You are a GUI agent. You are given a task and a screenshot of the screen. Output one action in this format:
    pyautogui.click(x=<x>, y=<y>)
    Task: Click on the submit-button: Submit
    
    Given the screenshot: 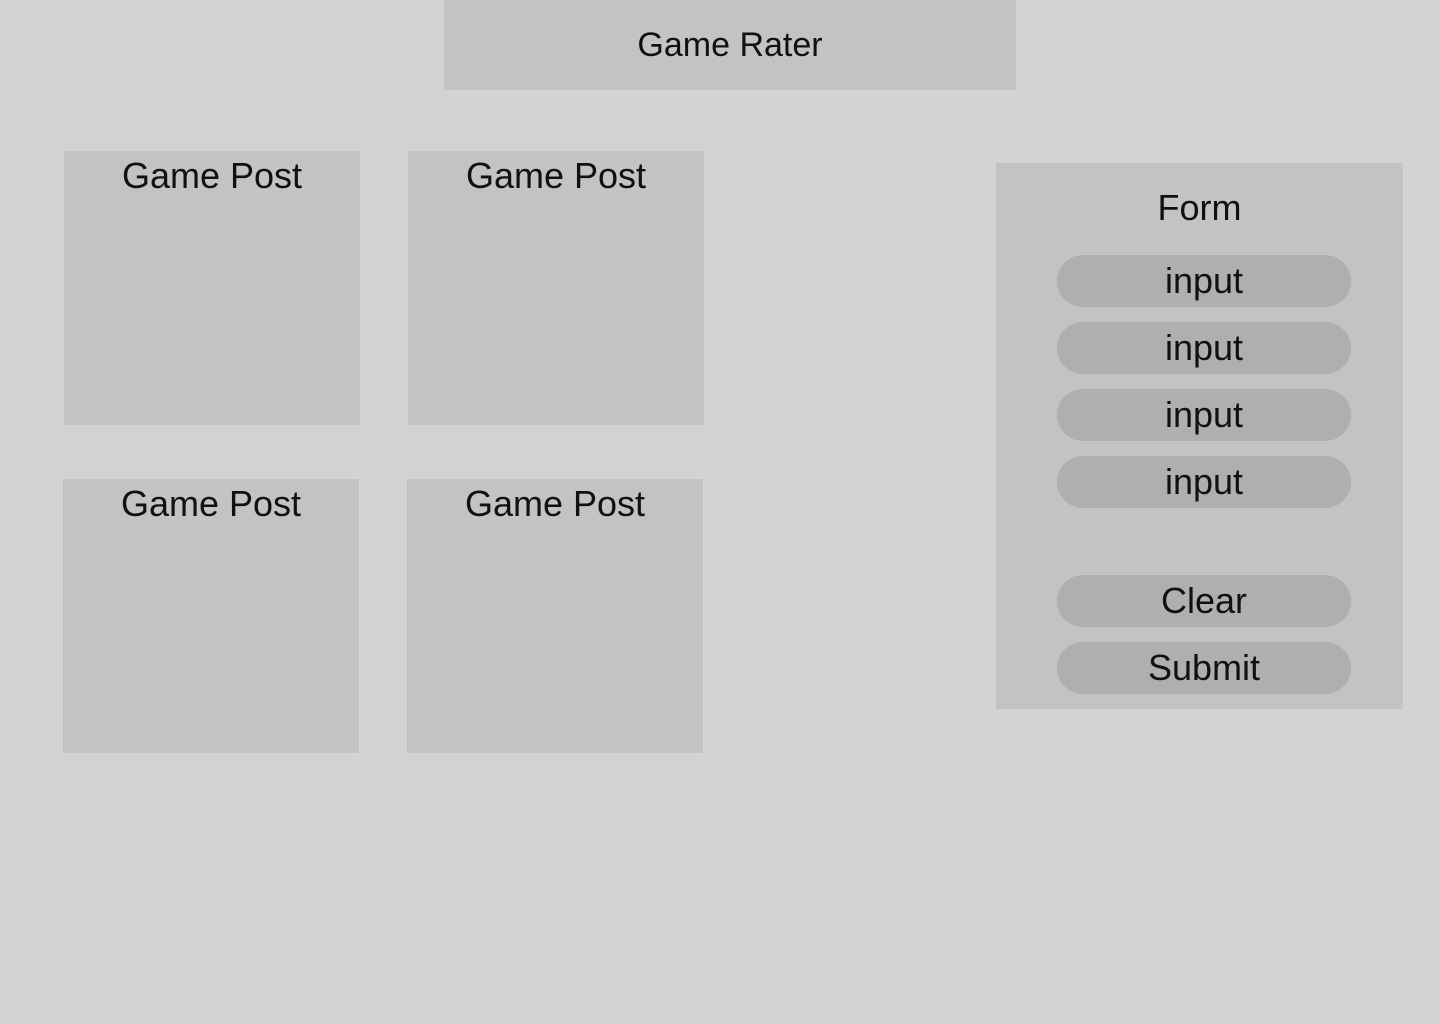 What is the action you would take?
    pyautogui.click(x=1204, y=668)
    